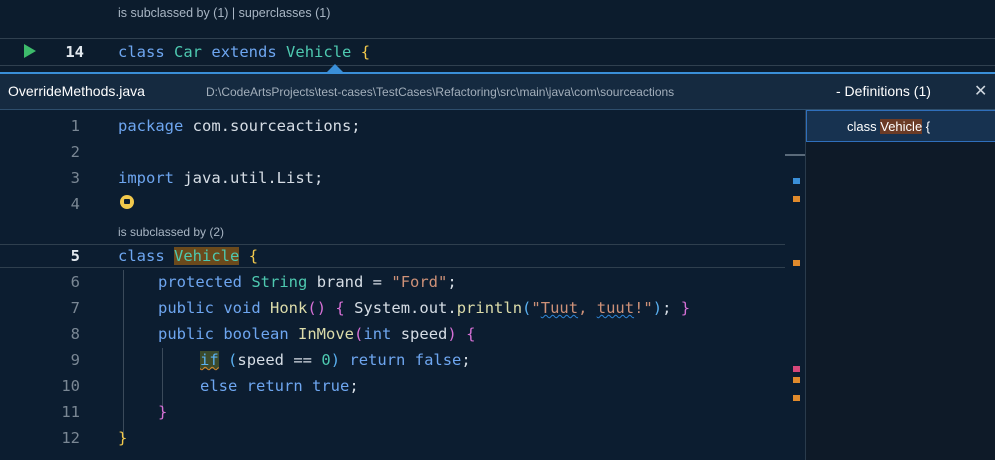 The image size is (995, 460). I want to click on keyword-if: if, so click(209, 360).